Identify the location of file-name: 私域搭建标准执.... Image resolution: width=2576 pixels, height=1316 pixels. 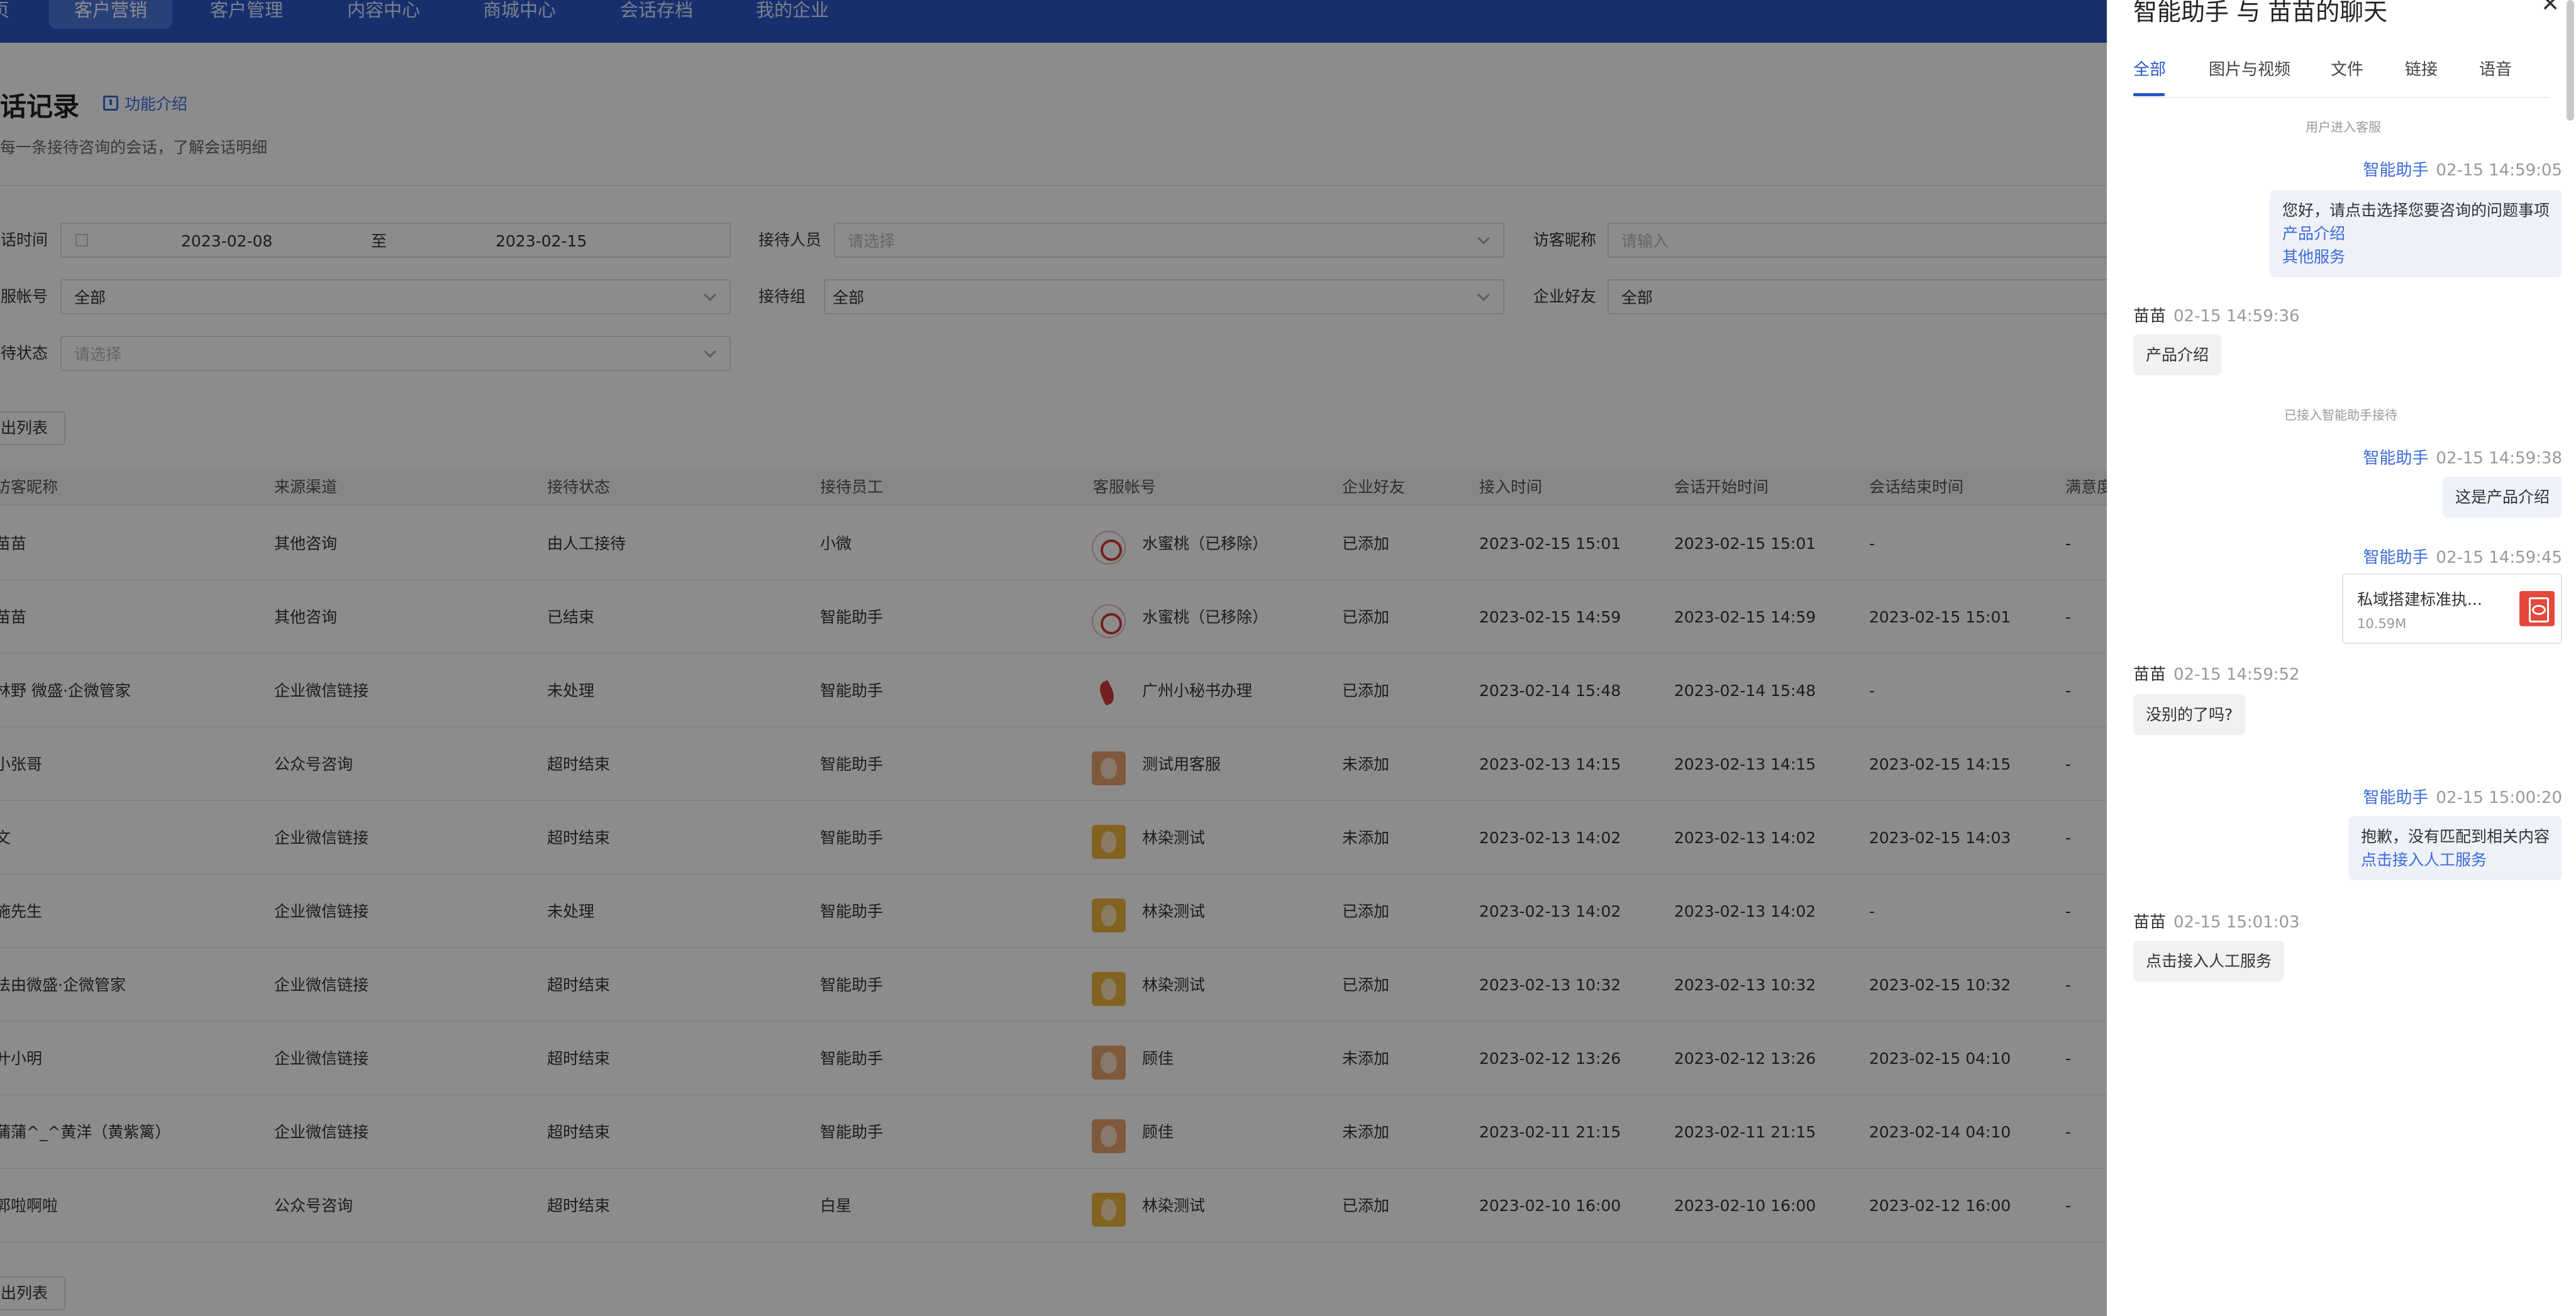
(2419, 600).